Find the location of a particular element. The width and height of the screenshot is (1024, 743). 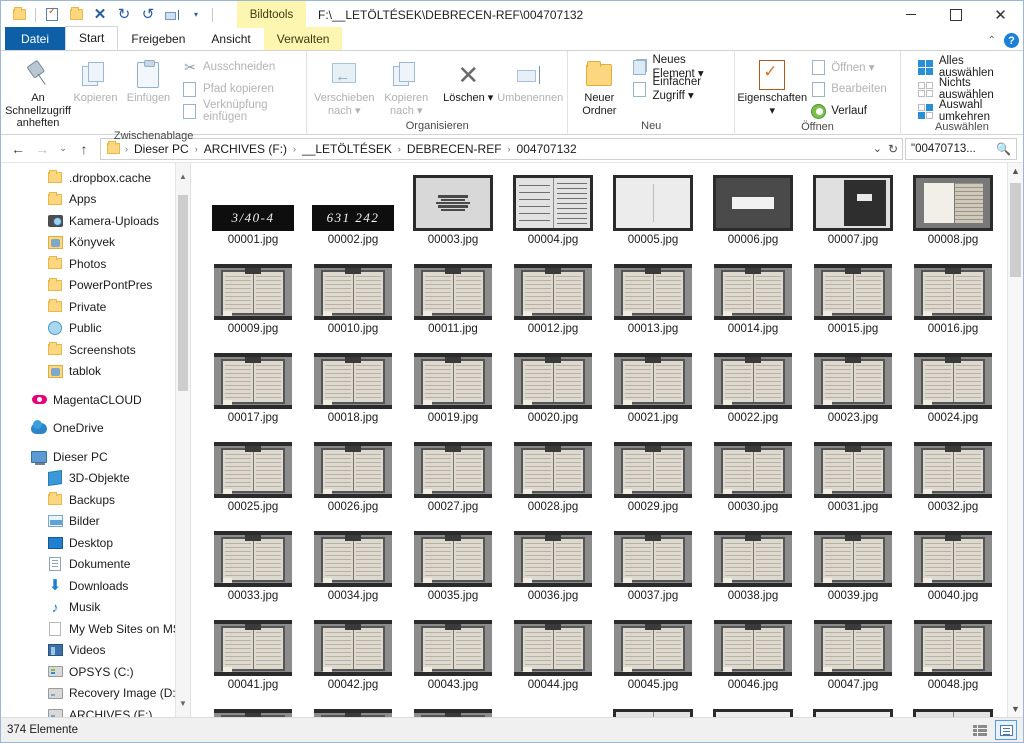

help-icon: ? is located at coordinates (1011, 40).